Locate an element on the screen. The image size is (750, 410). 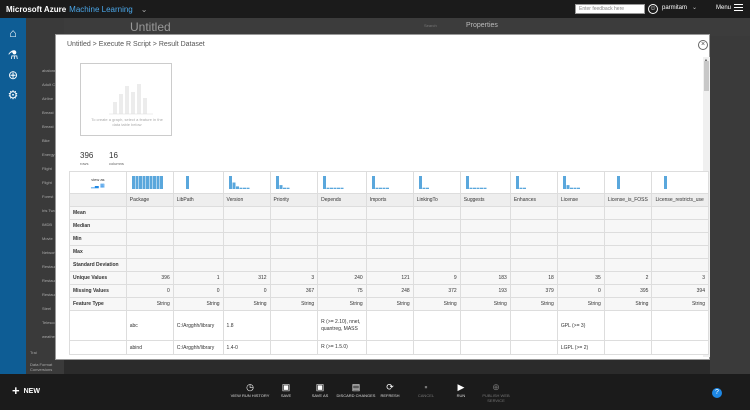
palette-group: Data Format Conversions is located at coordinates (47, 367).